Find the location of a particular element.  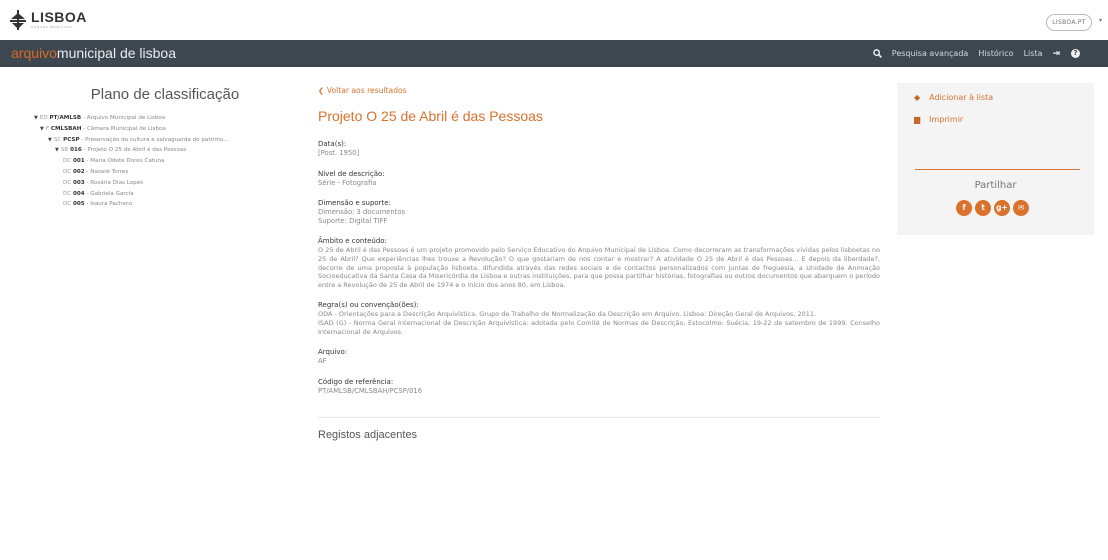

brand-bar: LISBOA CÂMARA MUNICIPAL LISBOA.PT ▾ is located at coordinates (554, 20).